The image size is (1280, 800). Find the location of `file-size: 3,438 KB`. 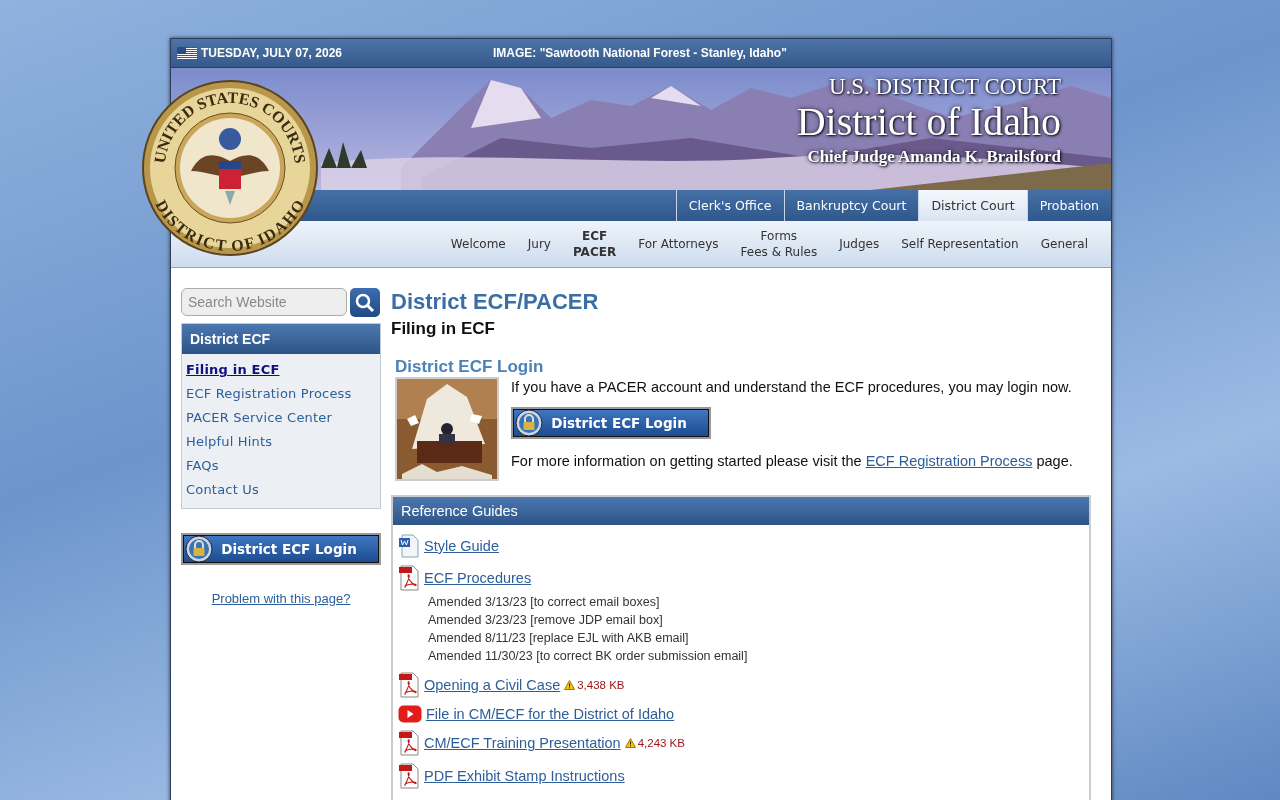

file-size: 3,438 KB is located at coordinates (601, 685).